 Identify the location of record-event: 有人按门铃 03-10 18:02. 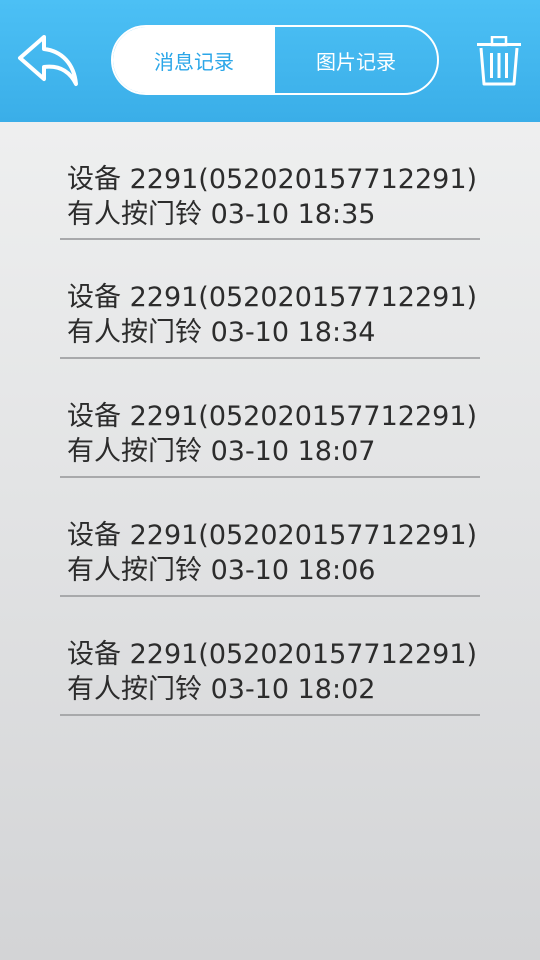
(221, 689).